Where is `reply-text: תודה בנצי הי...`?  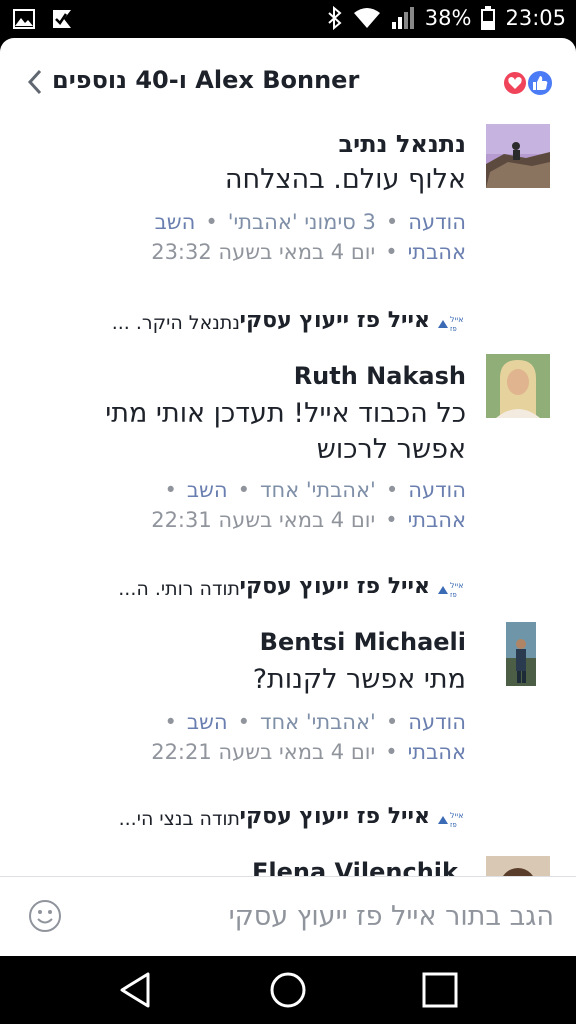
reply-text: תודה בנצי הי... is located at coordinates (179, 819).